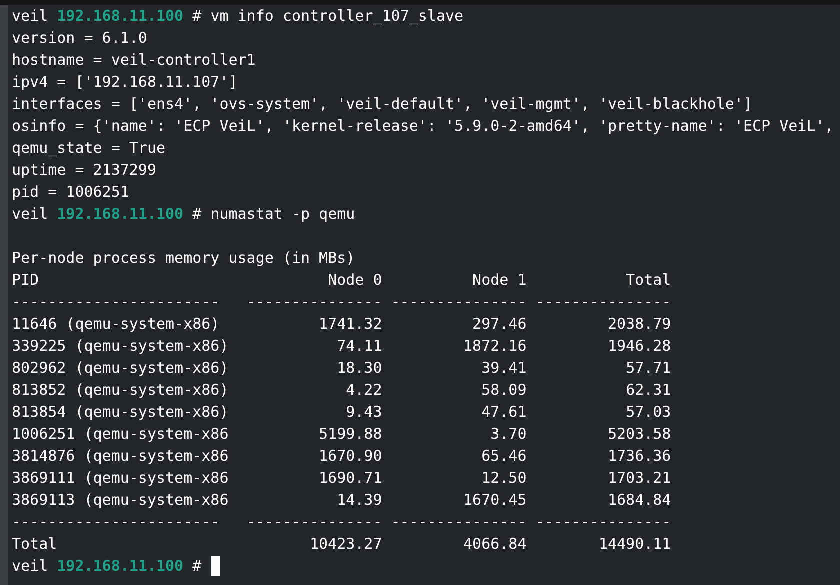 The height and width of the screenshot is (585, 840). What do you see at coordinates (84, 170) in the screenshot?
I see `output-line: uptime = 2137299` at bounding box center [84, 170].